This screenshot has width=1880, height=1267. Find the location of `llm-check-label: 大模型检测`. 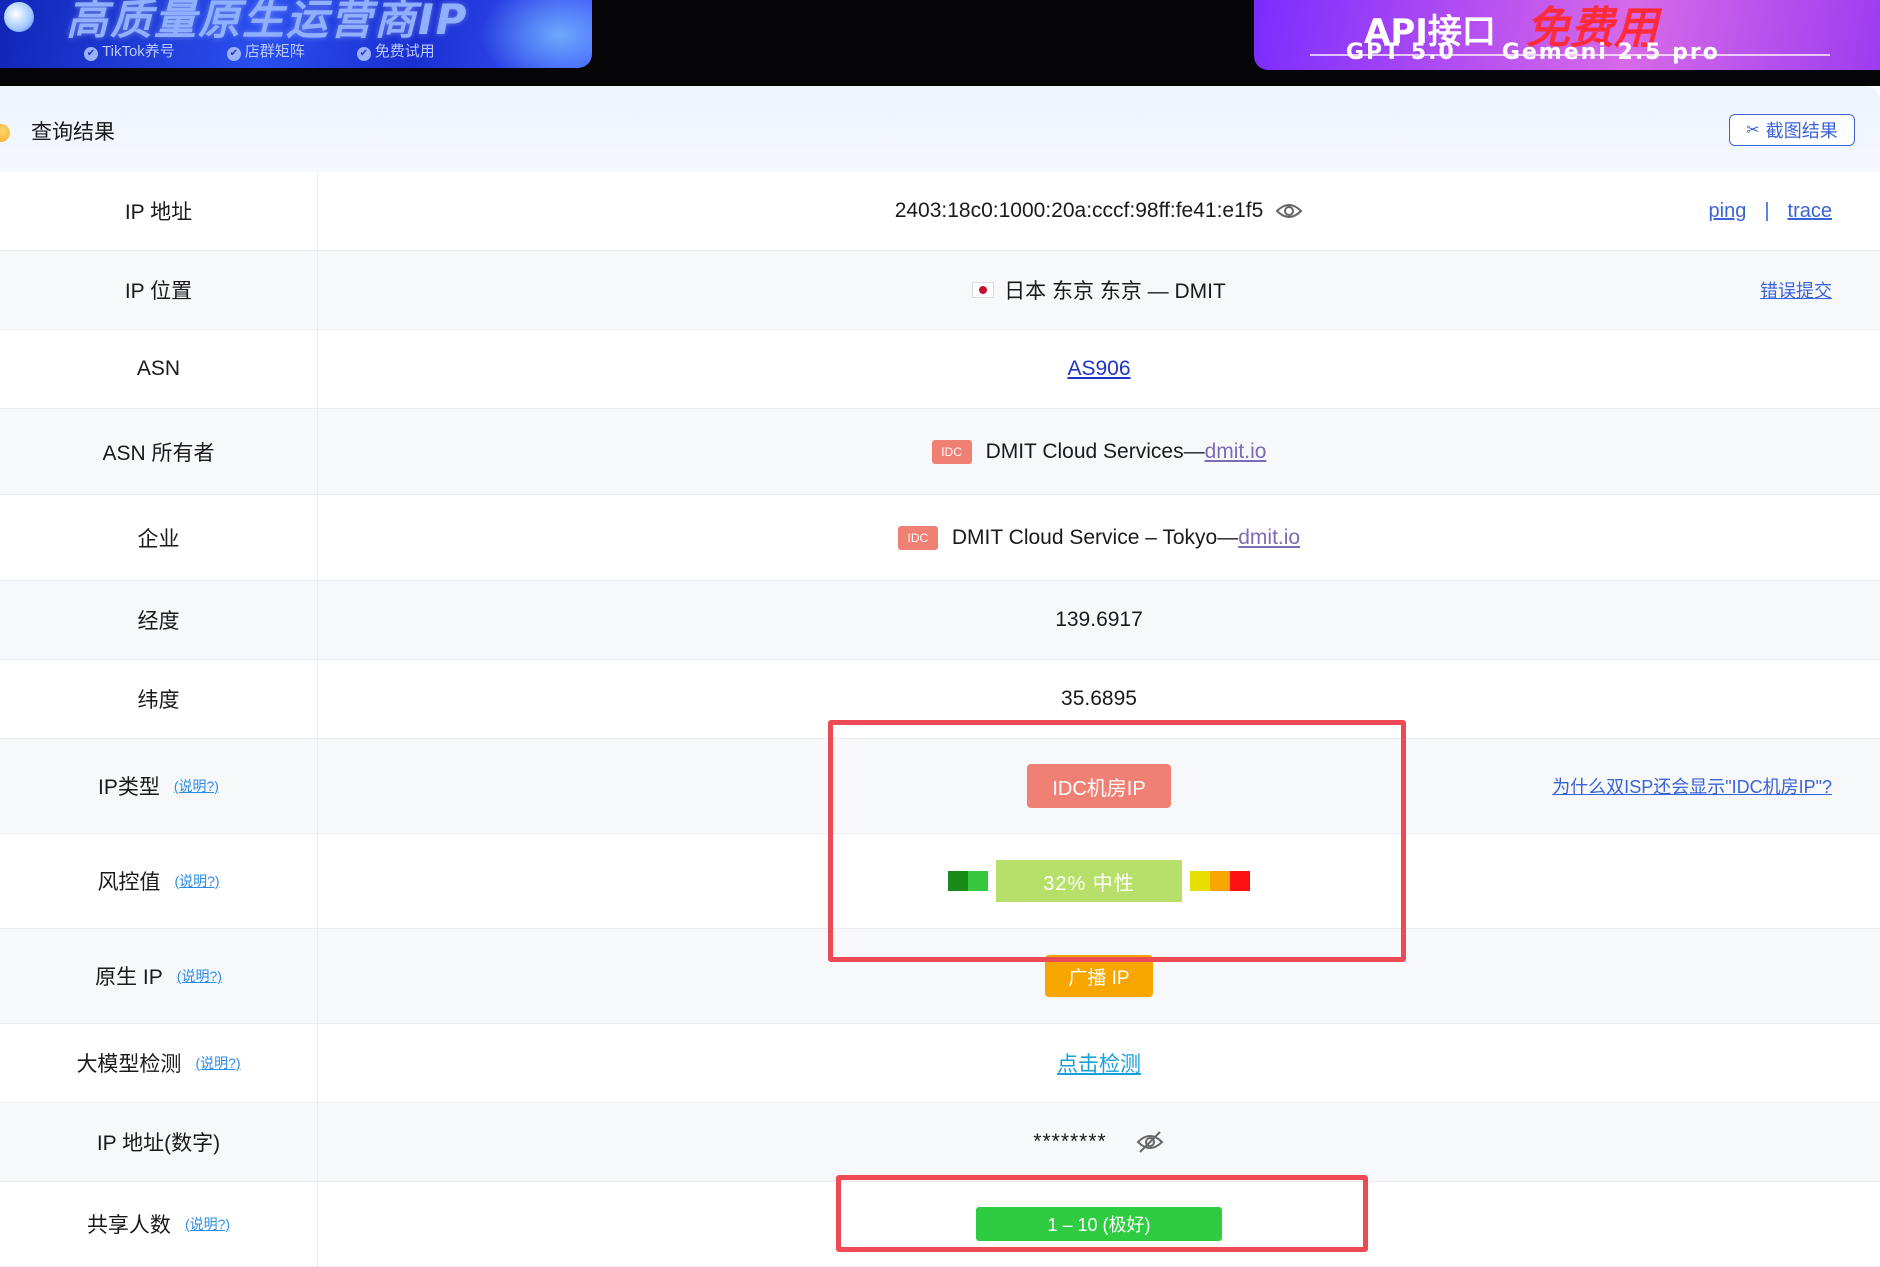

llm-check-label: 大模型检测 is located at coordinates (129, 1064).